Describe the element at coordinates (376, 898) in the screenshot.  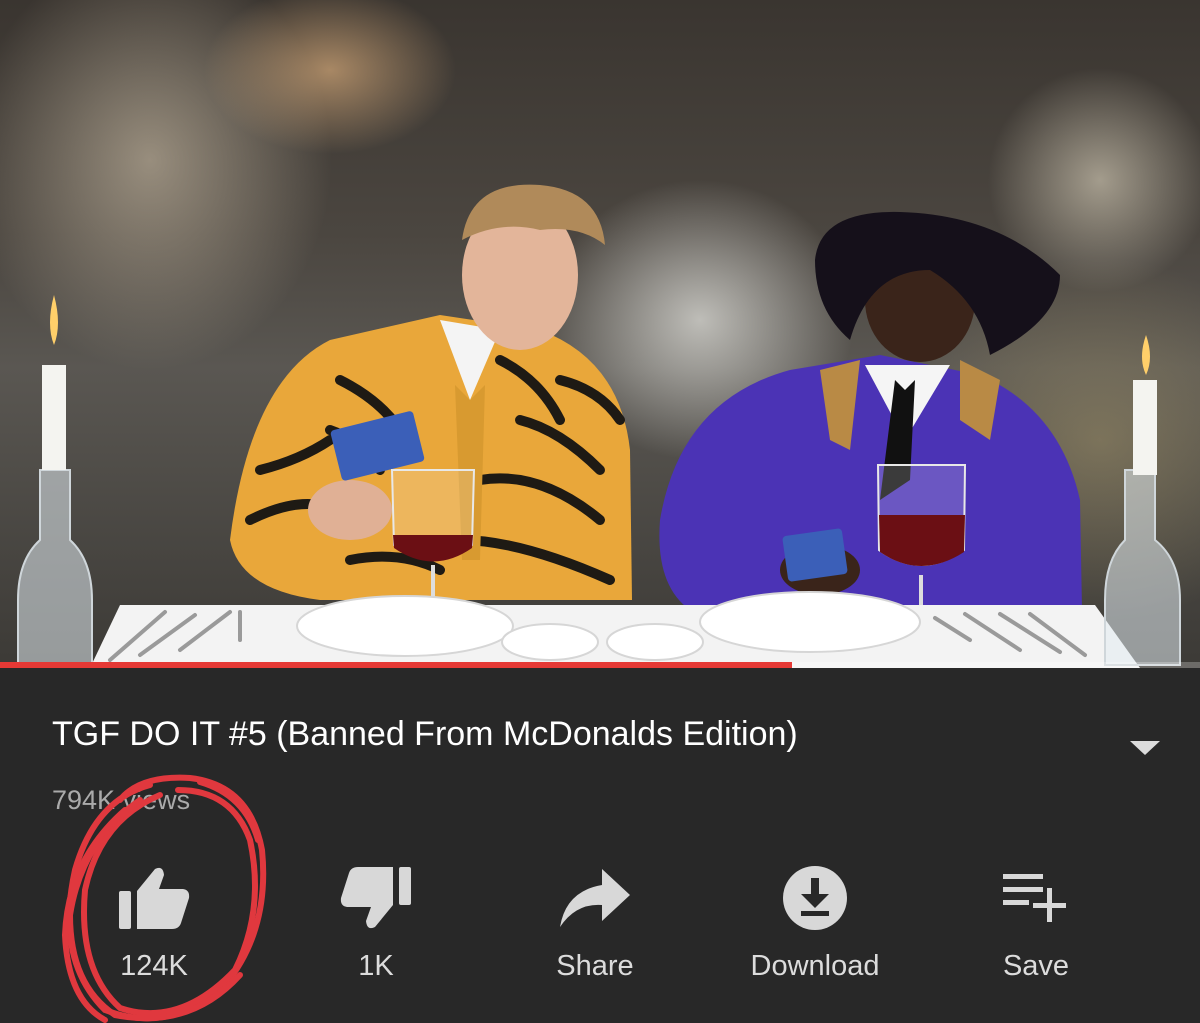
I see `thumbs-down-icon` at that location.